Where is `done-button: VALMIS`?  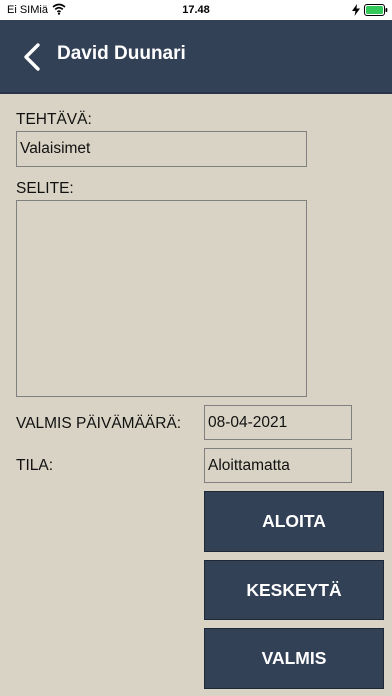
done-button: VALMIS is located at coordinates (294, 658).